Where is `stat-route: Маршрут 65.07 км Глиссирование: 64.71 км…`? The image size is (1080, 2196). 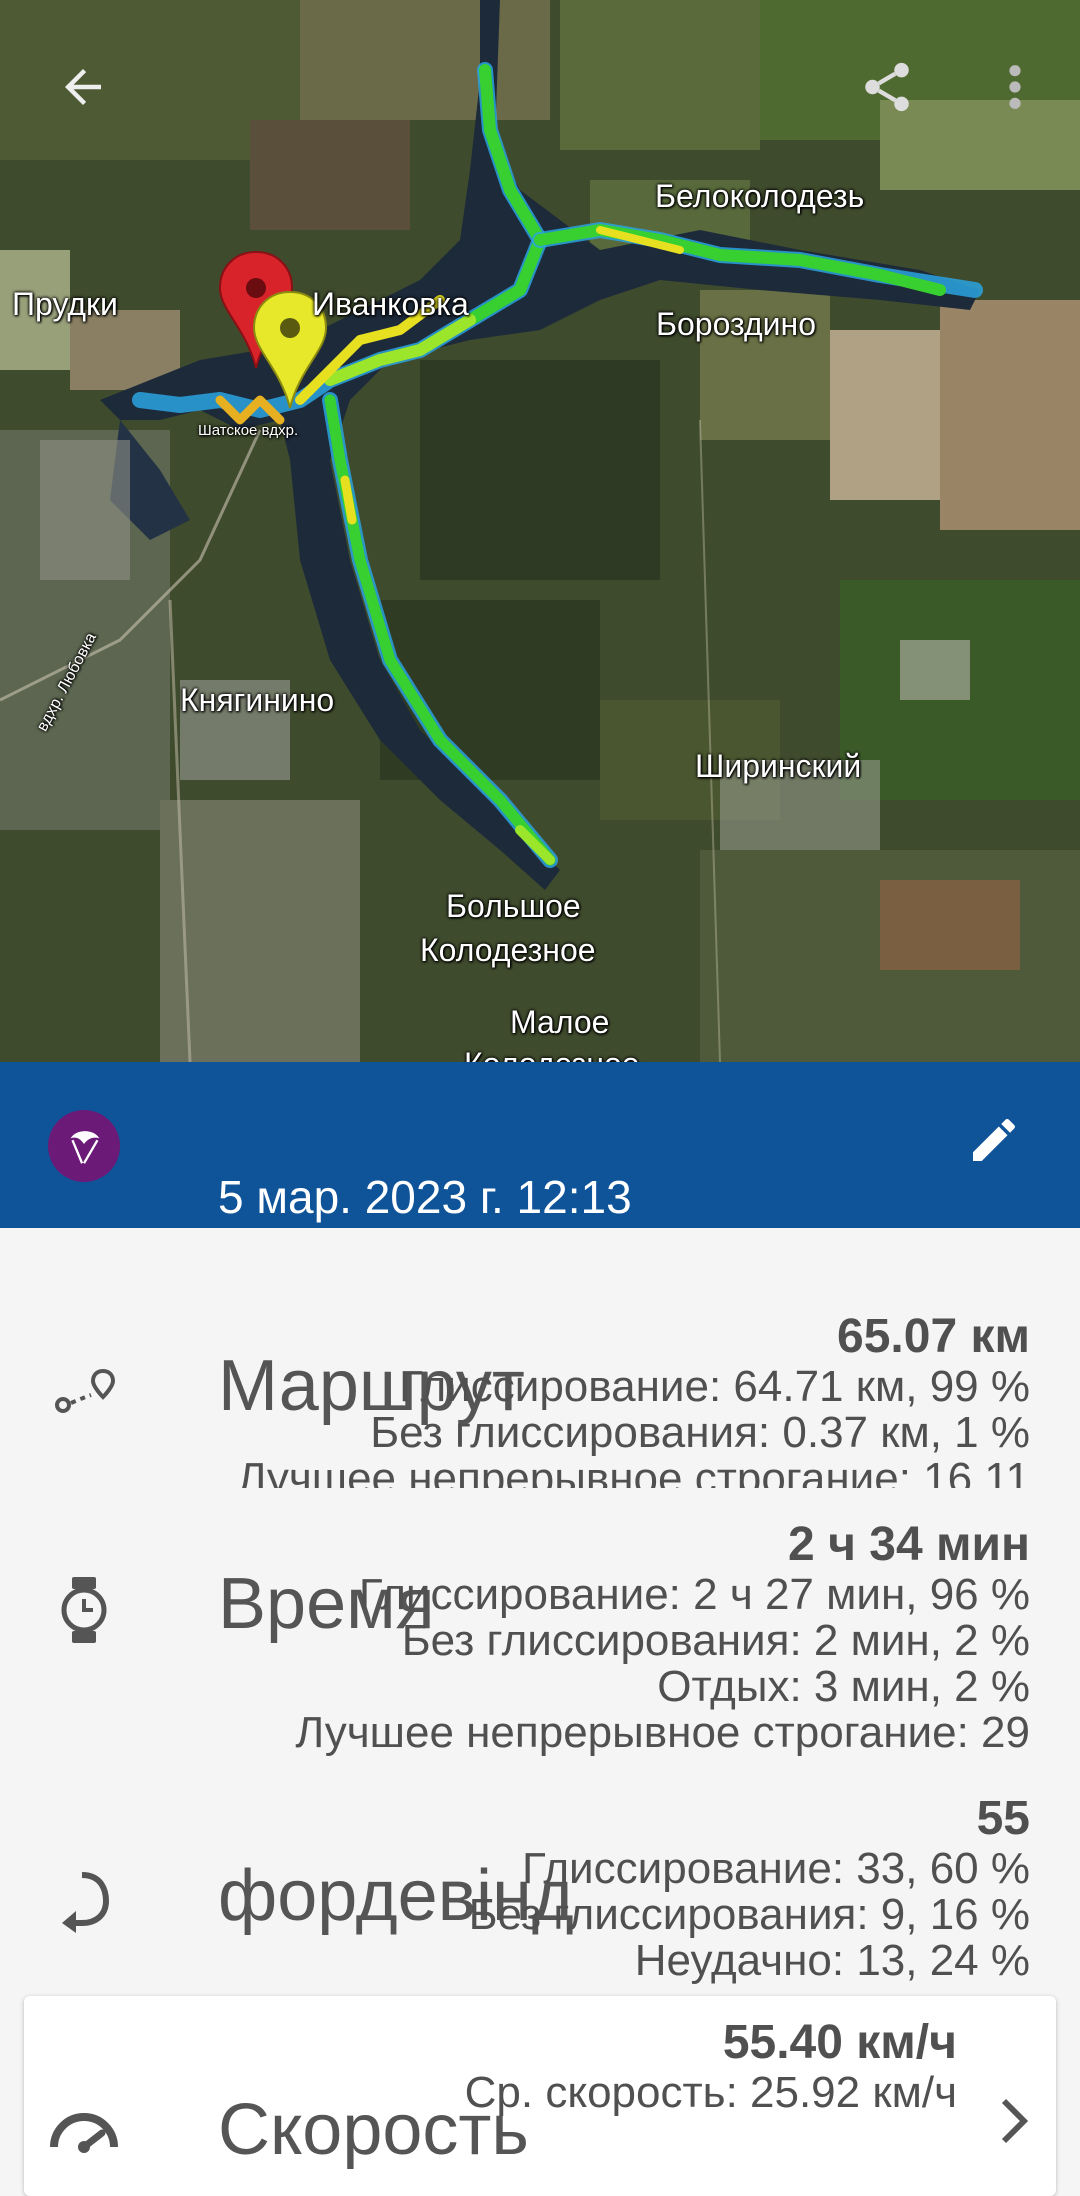 stat-route: Маршрут 65.07 км Глиссирование: 64.71 км… is located at coordinates (540, 1358).